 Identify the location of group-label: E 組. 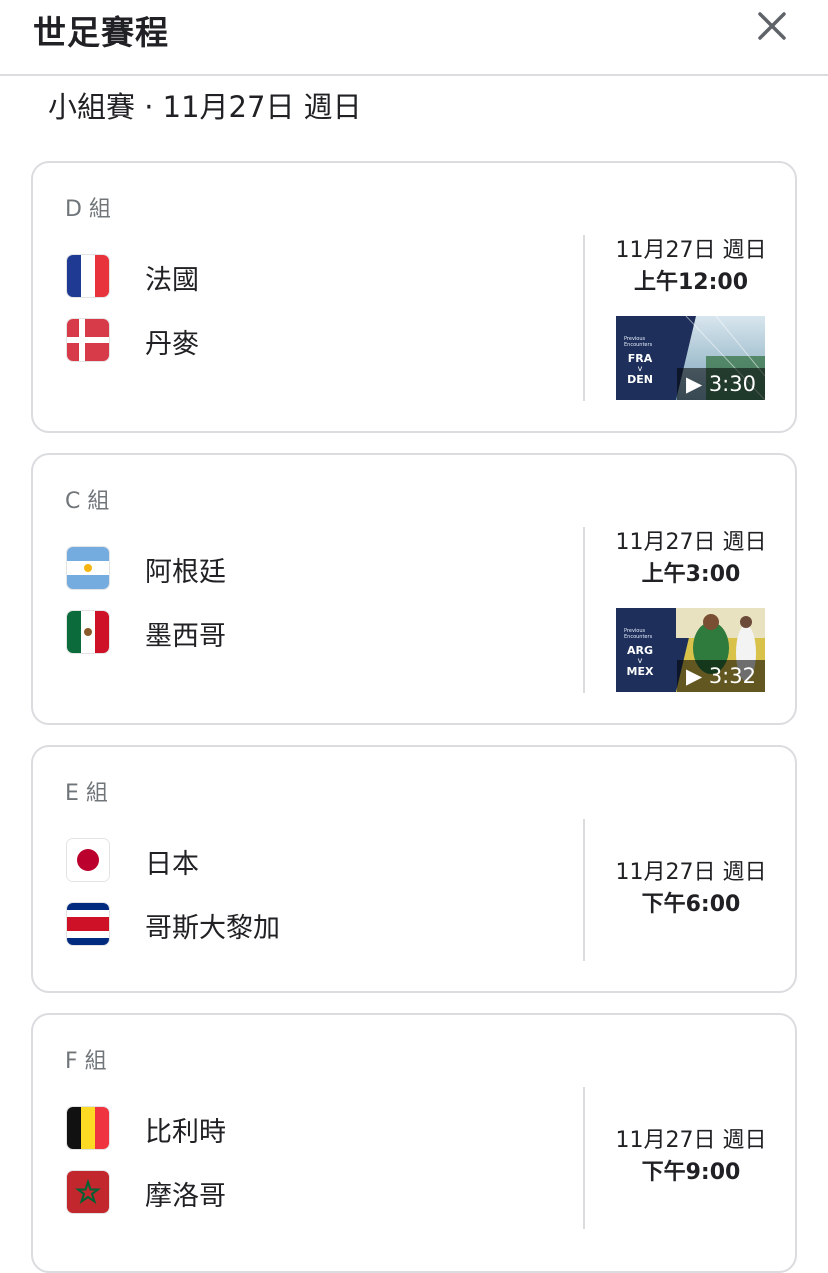
(86, 793).